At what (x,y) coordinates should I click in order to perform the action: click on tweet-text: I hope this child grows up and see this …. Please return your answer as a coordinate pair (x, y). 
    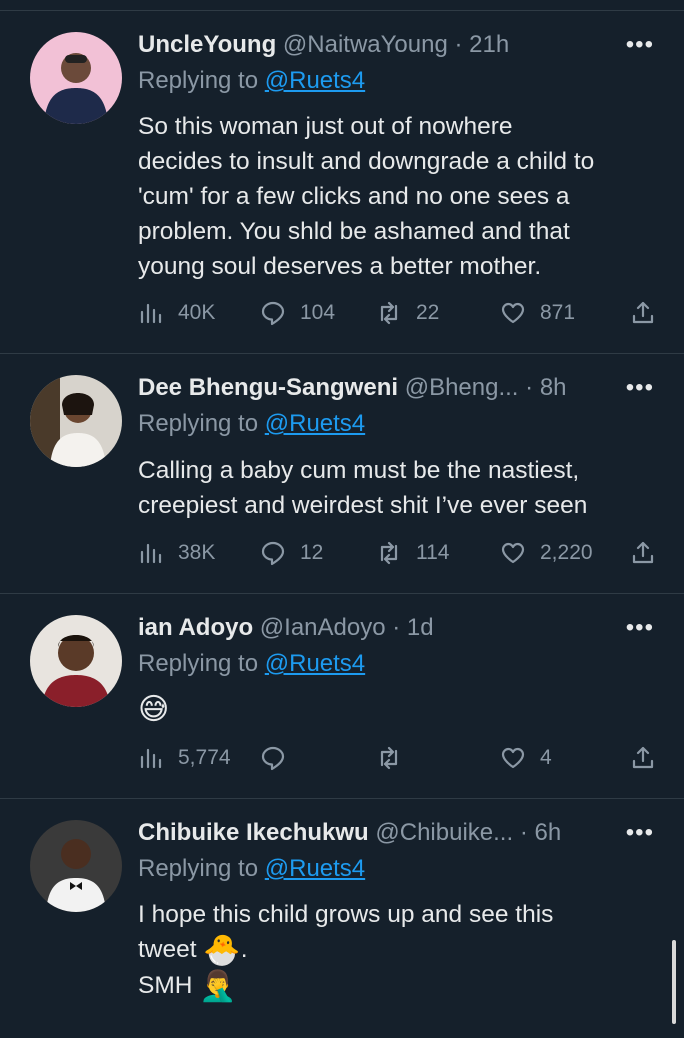
    Looking at the image, I should click on (398, 950).